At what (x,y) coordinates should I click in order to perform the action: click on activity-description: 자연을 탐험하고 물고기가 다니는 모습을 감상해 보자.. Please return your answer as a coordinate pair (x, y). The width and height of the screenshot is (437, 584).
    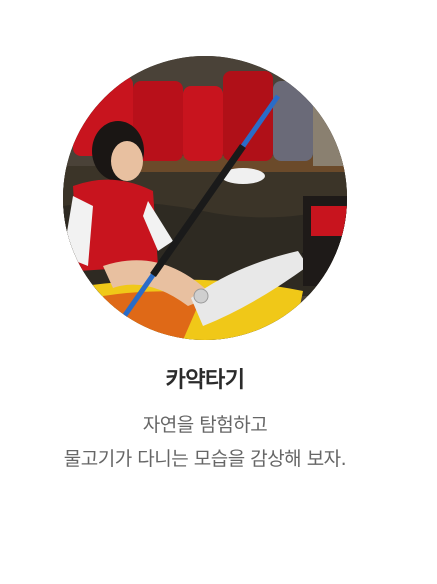
    Looking at the image, I should click on (205, 442).